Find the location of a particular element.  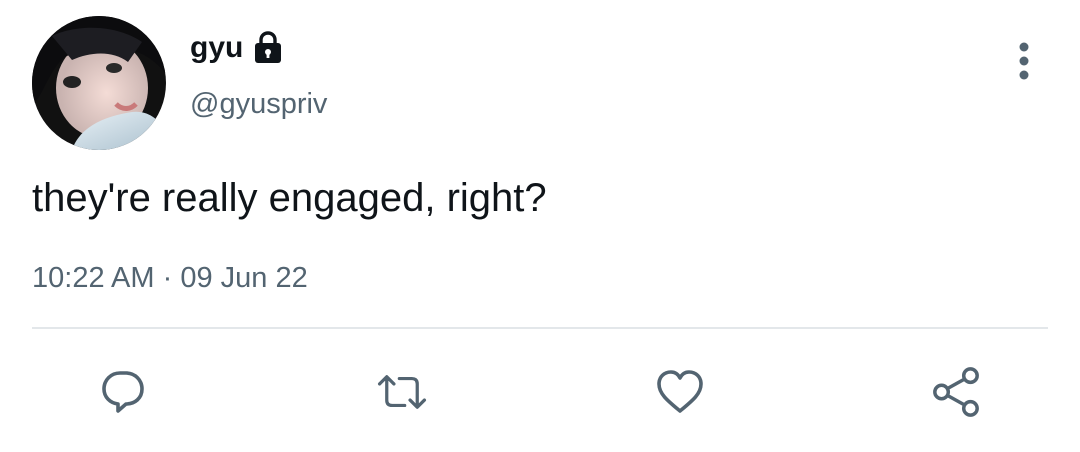

retweet-button is located at coordinates (402, 392).